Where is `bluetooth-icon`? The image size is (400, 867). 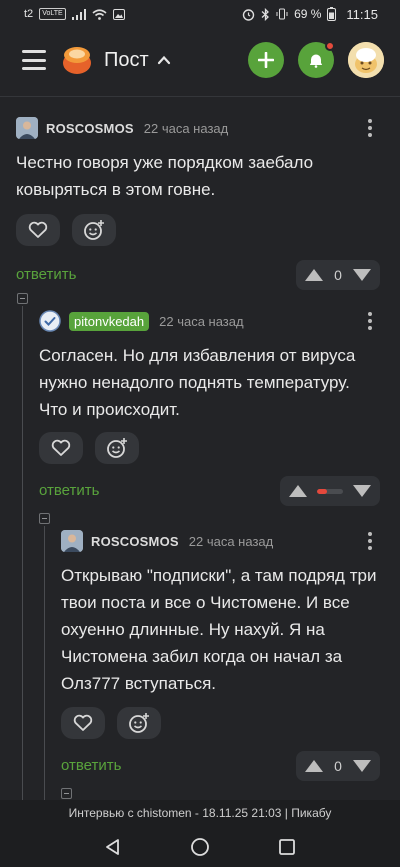
bluetooth-icon is located at coordinates (265, 14).